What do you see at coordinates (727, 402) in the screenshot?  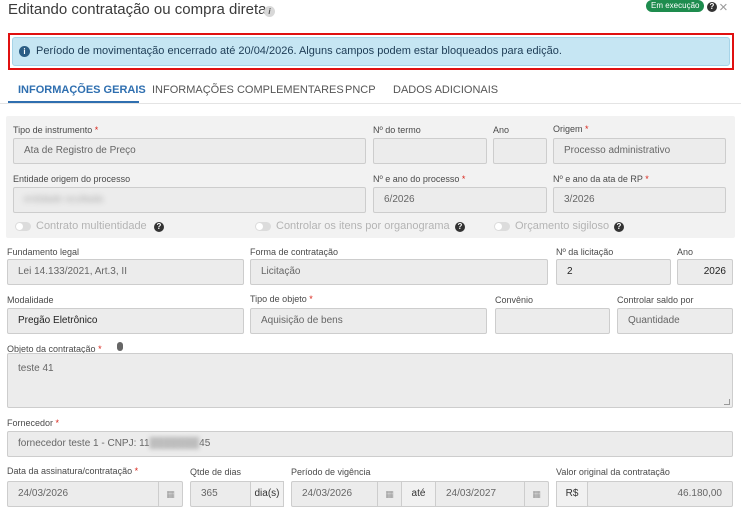 I see `resize-handle-icon` at bounding box center [727, 402].